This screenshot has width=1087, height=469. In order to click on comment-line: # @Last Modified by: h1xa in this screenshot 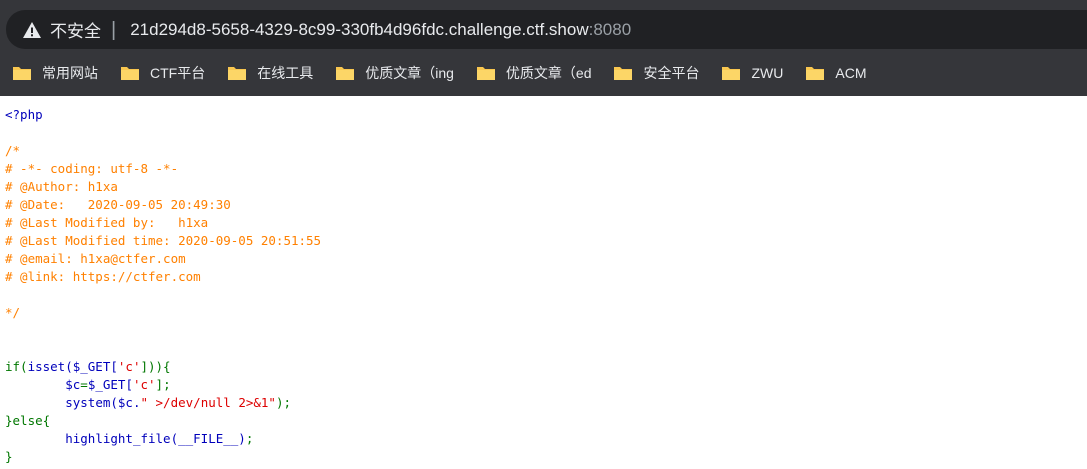, I will do `click(107, 222)`.